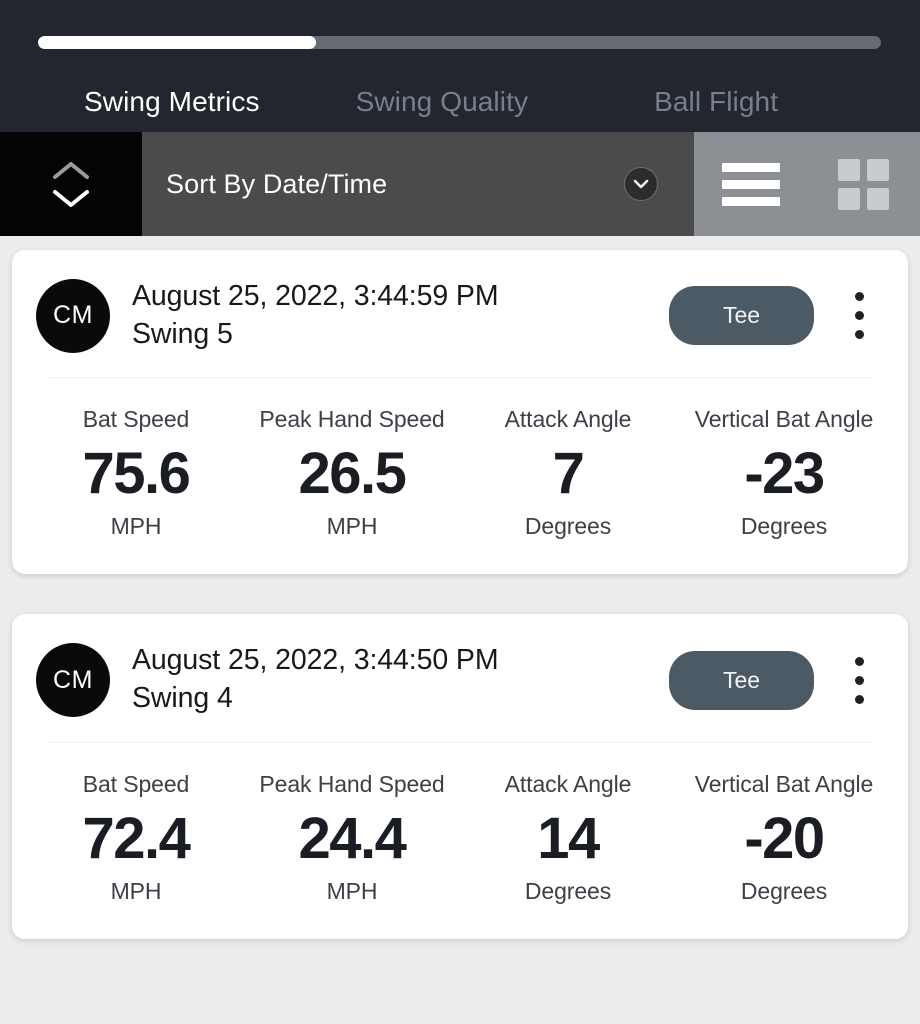 The height and width of the screenshot is (1024, 920). I want to click on list-view-button, so click(751, 184).